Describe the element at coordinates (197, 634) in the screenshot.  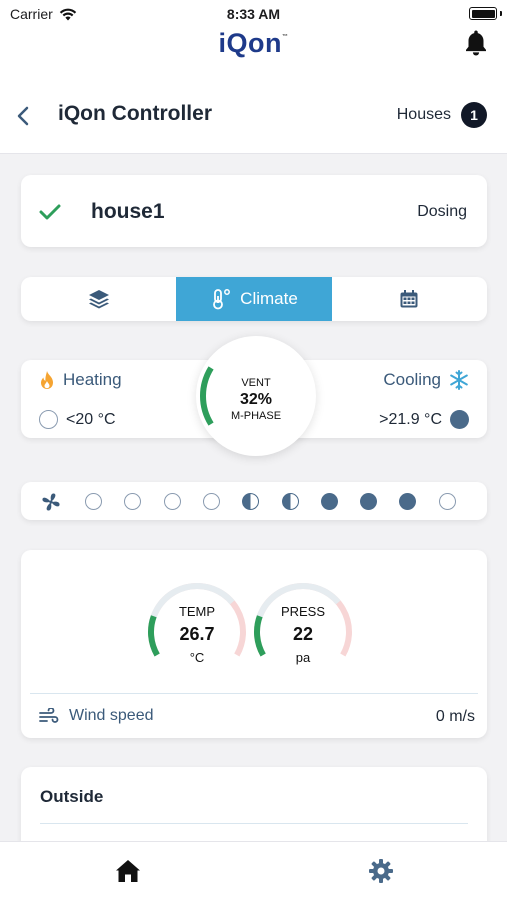
I see `temp-value: 26.7` at that location.